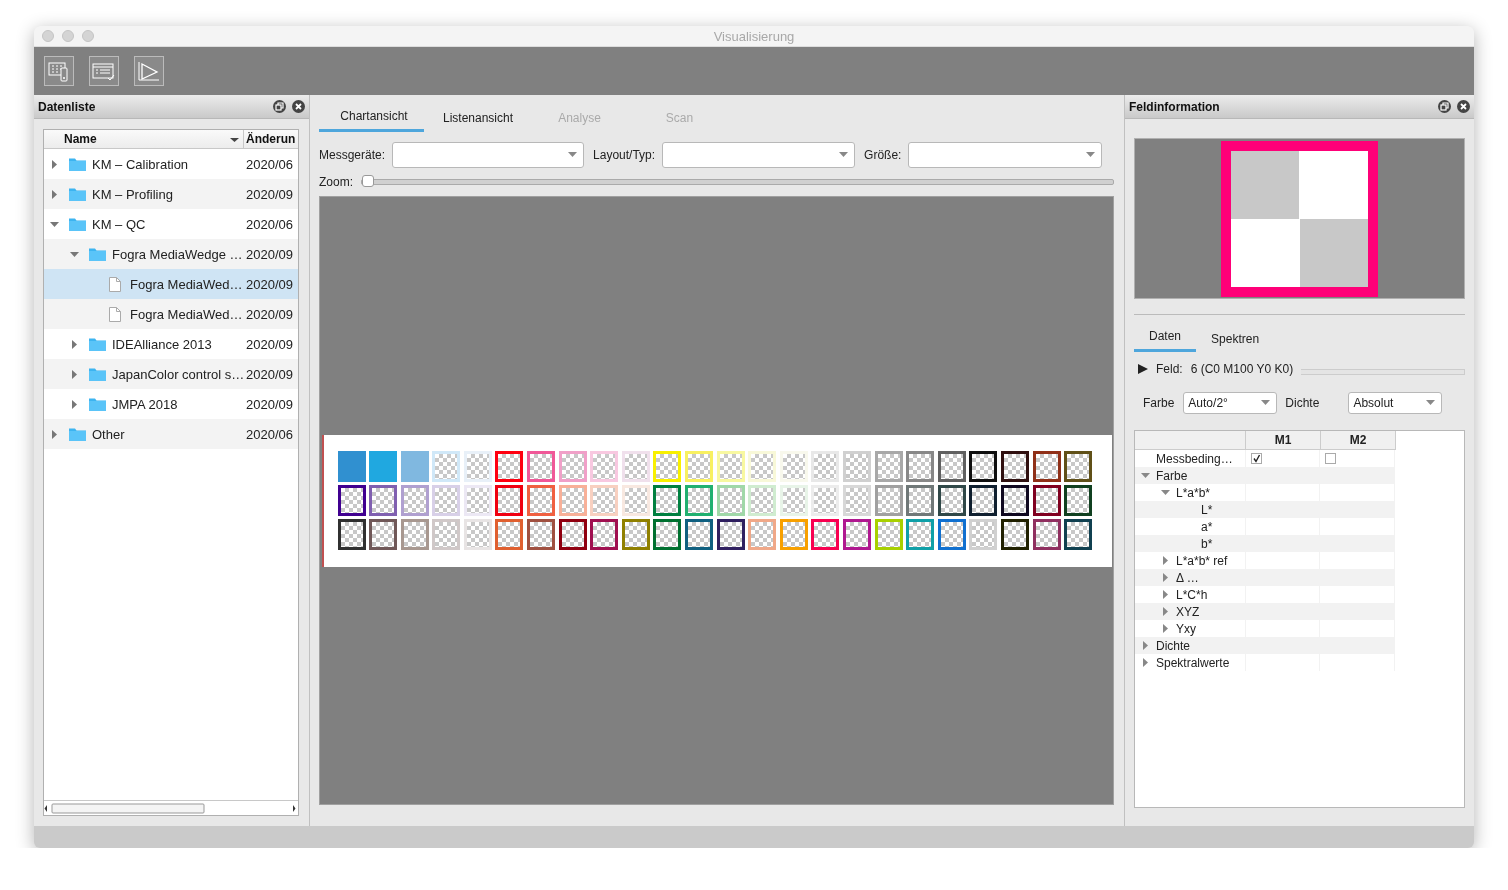 The width and height of the screenshot is (1508, 890). Describe the element at coordinates (1358, 440) in the screenshot. I see `column-header: M2` at that location.